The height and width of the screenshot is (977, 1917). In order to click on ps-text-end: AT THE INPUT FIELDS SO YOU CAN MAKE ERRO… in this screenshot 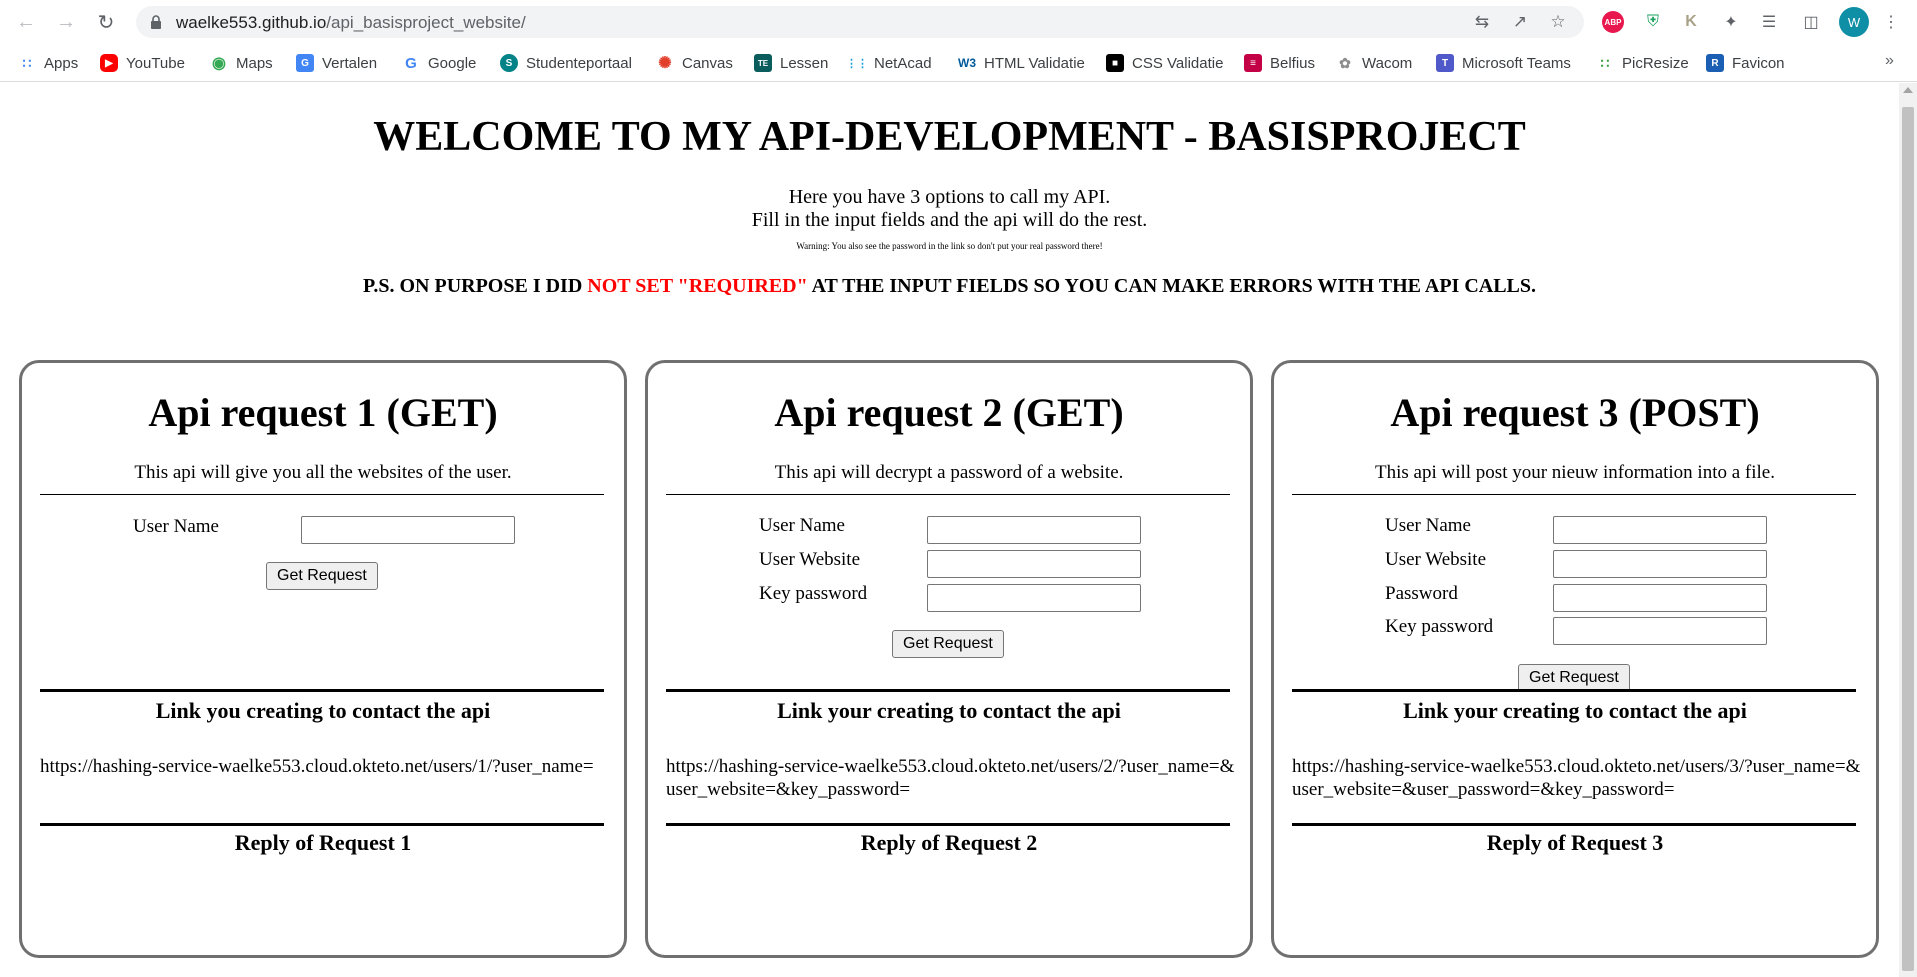, I will do `click(1172, 286)`.